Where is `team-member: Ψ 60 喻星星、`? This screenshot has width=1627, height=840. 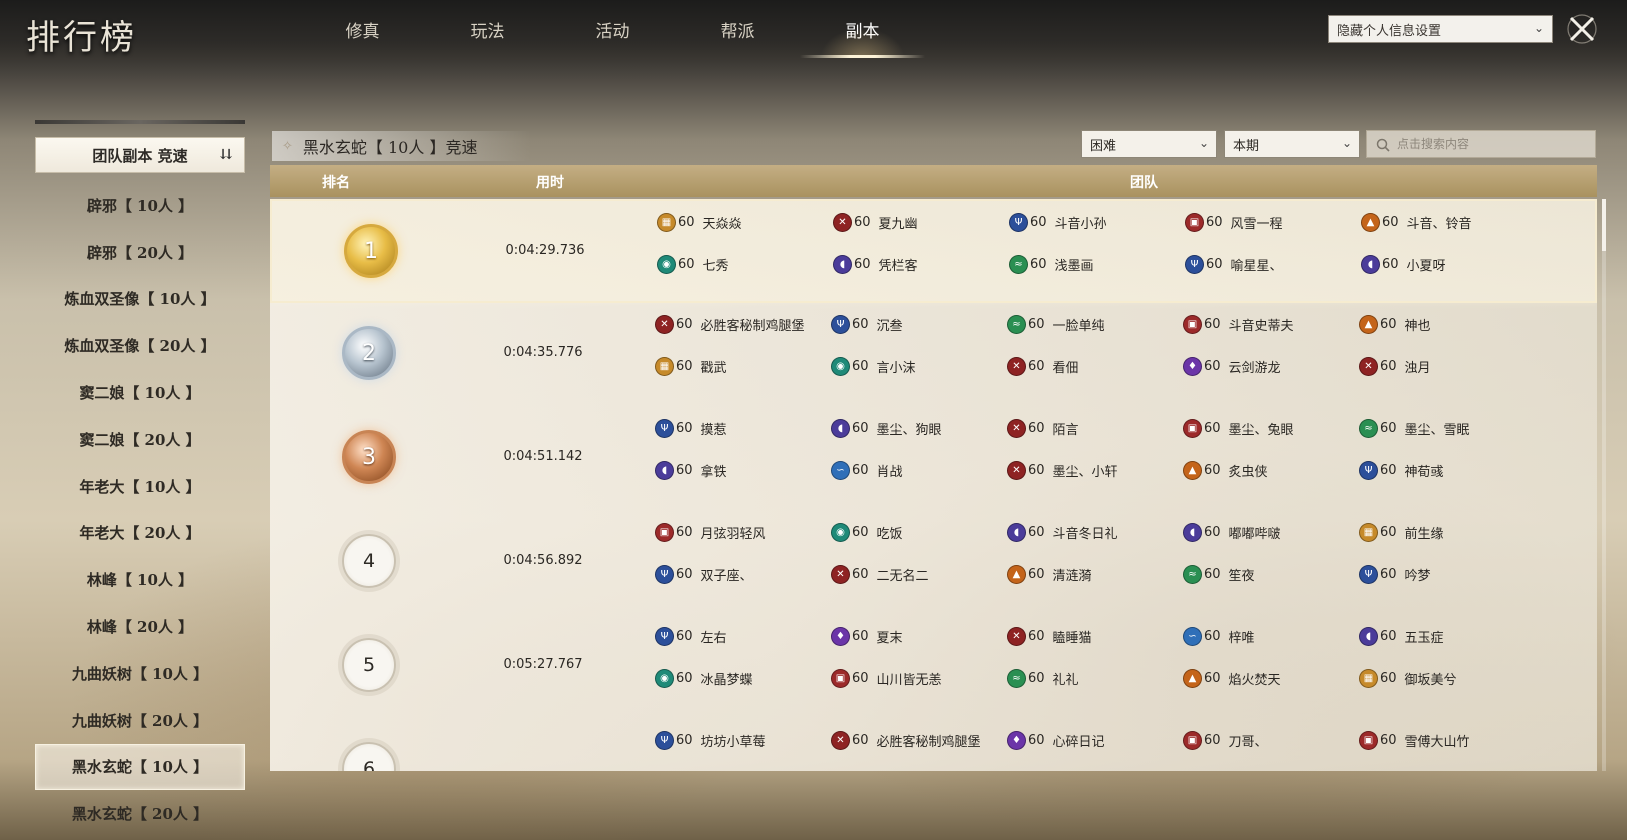
team-member: Ψ 60 喻星星、 is located at coordinates (1272, 264).